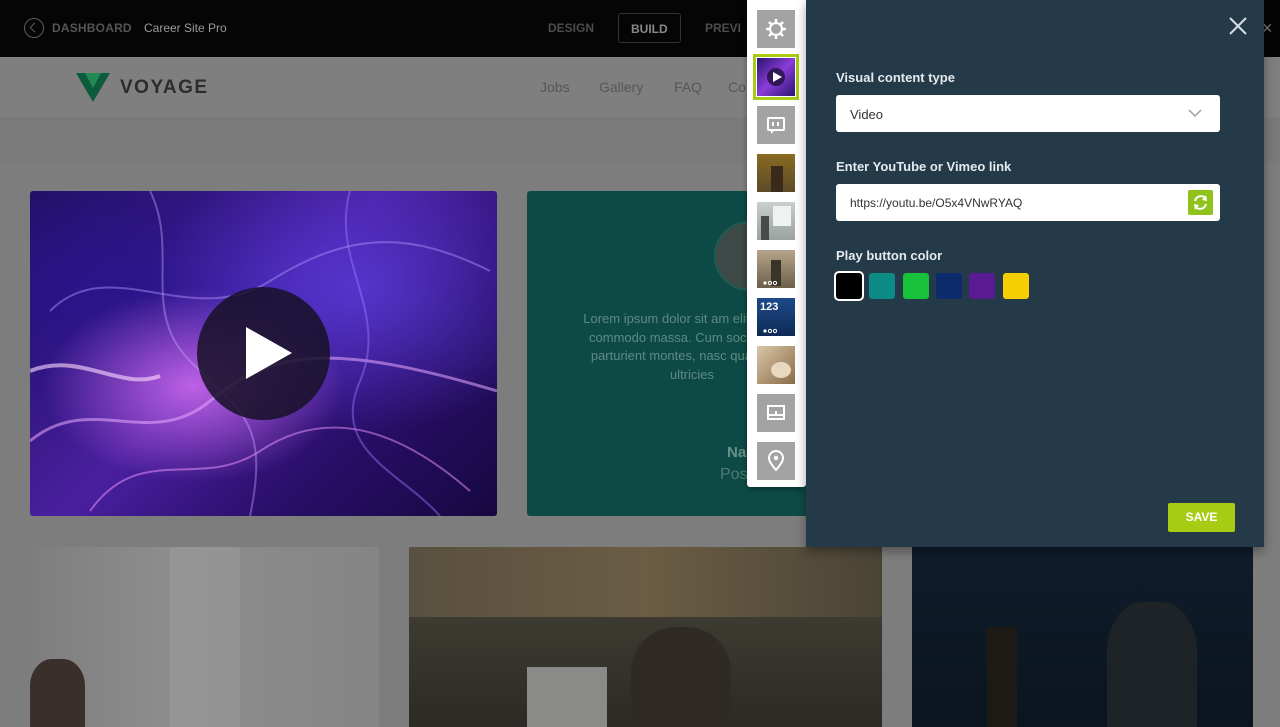  I want to click on city-night-photo, so click(1082, 637).